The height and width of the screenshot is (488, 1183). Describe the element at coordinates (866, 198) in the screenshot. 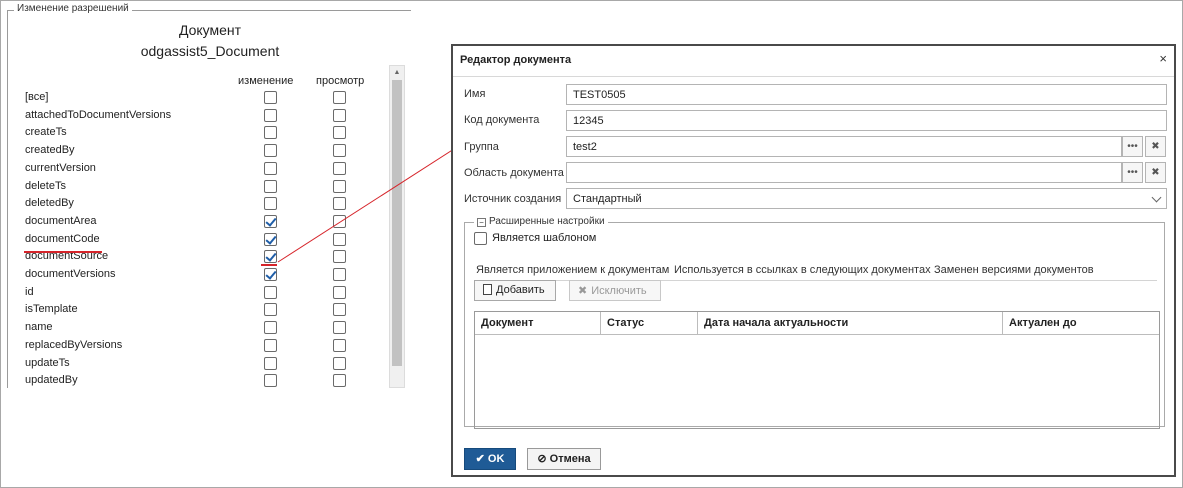

I see `source-select: Стандартный` at that location.